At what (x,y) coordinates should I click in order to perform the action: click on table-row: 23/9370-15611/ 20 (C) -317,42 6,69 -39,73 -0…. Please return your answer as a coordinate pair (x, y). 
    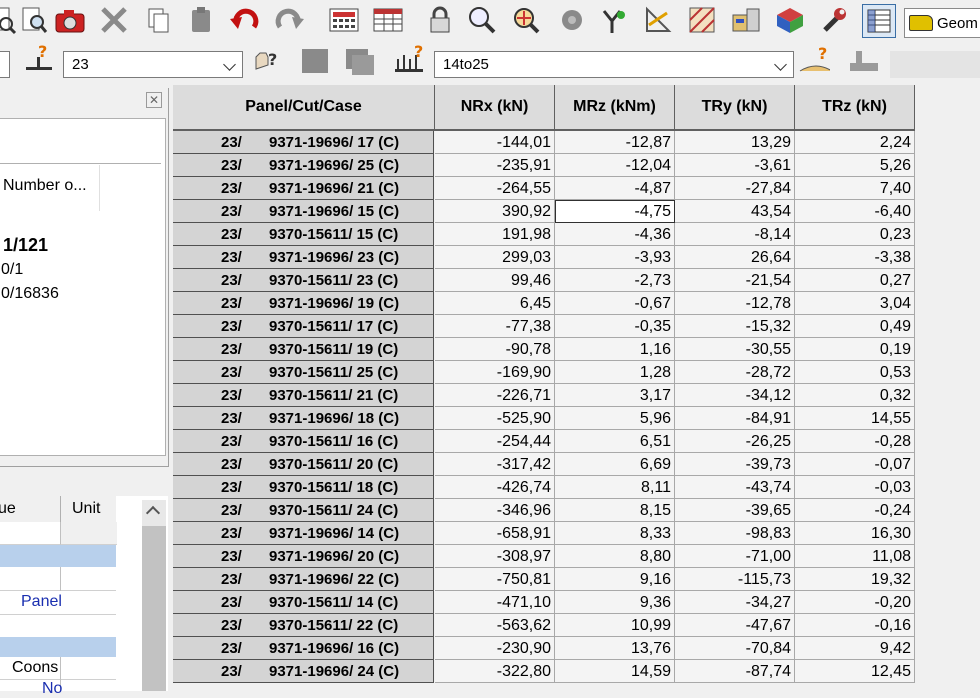
    Looking at the image, I should click on (544, 464).